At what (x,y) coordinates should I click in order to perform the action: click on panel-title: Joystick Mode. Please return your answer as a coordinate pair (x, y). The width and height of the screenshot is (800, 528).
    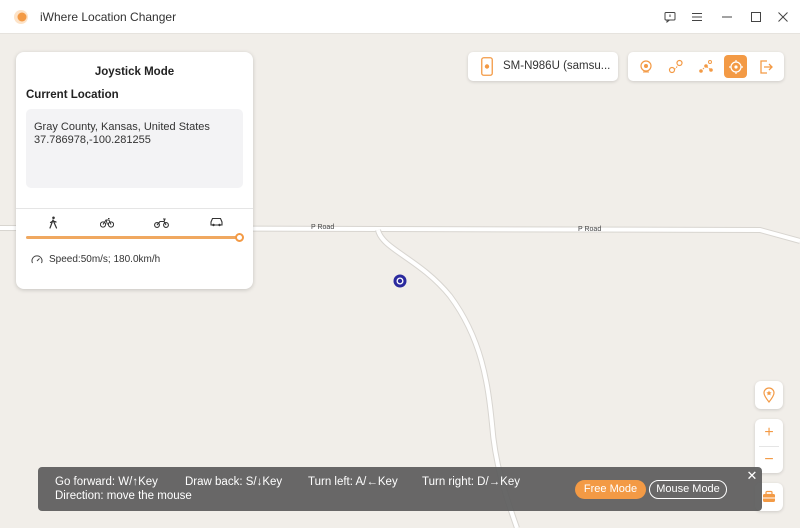
    Looking at the image, I should click on (134, 72).